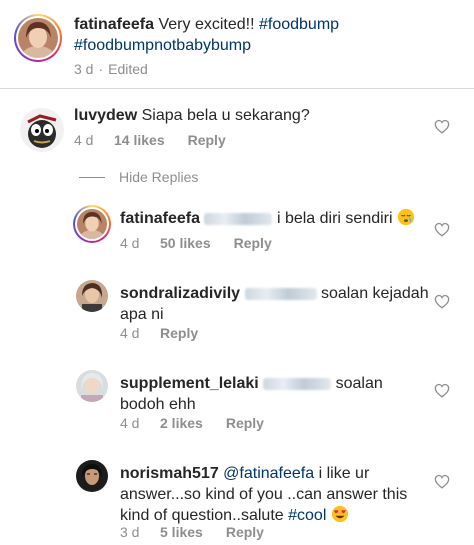  I want to click on hide-replies-label: Hide Replies, so click(159, 177).